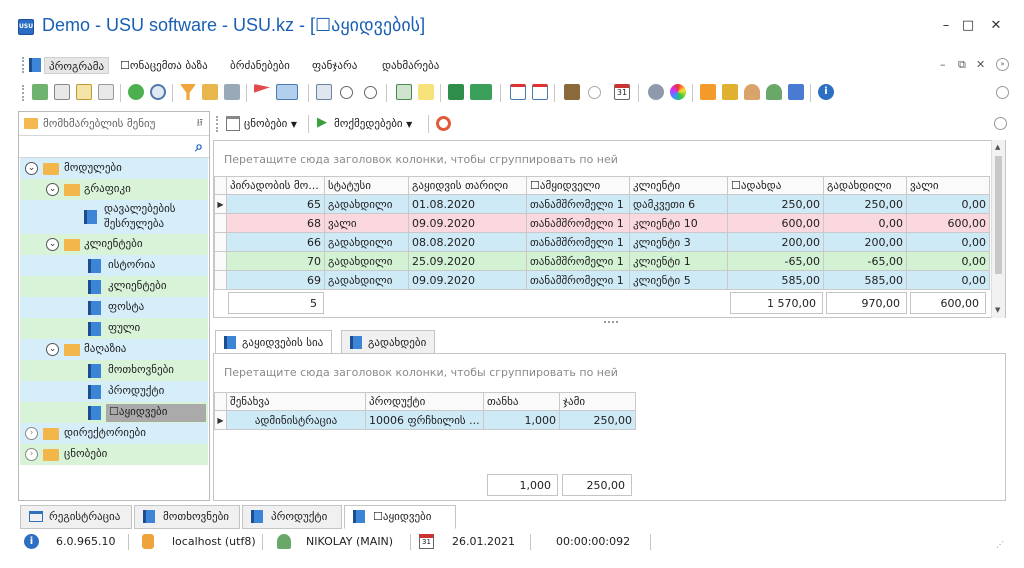 The height and width of the screenshot is (568, 1024). I want to click on filter-settings-icon, so click(232, 92).